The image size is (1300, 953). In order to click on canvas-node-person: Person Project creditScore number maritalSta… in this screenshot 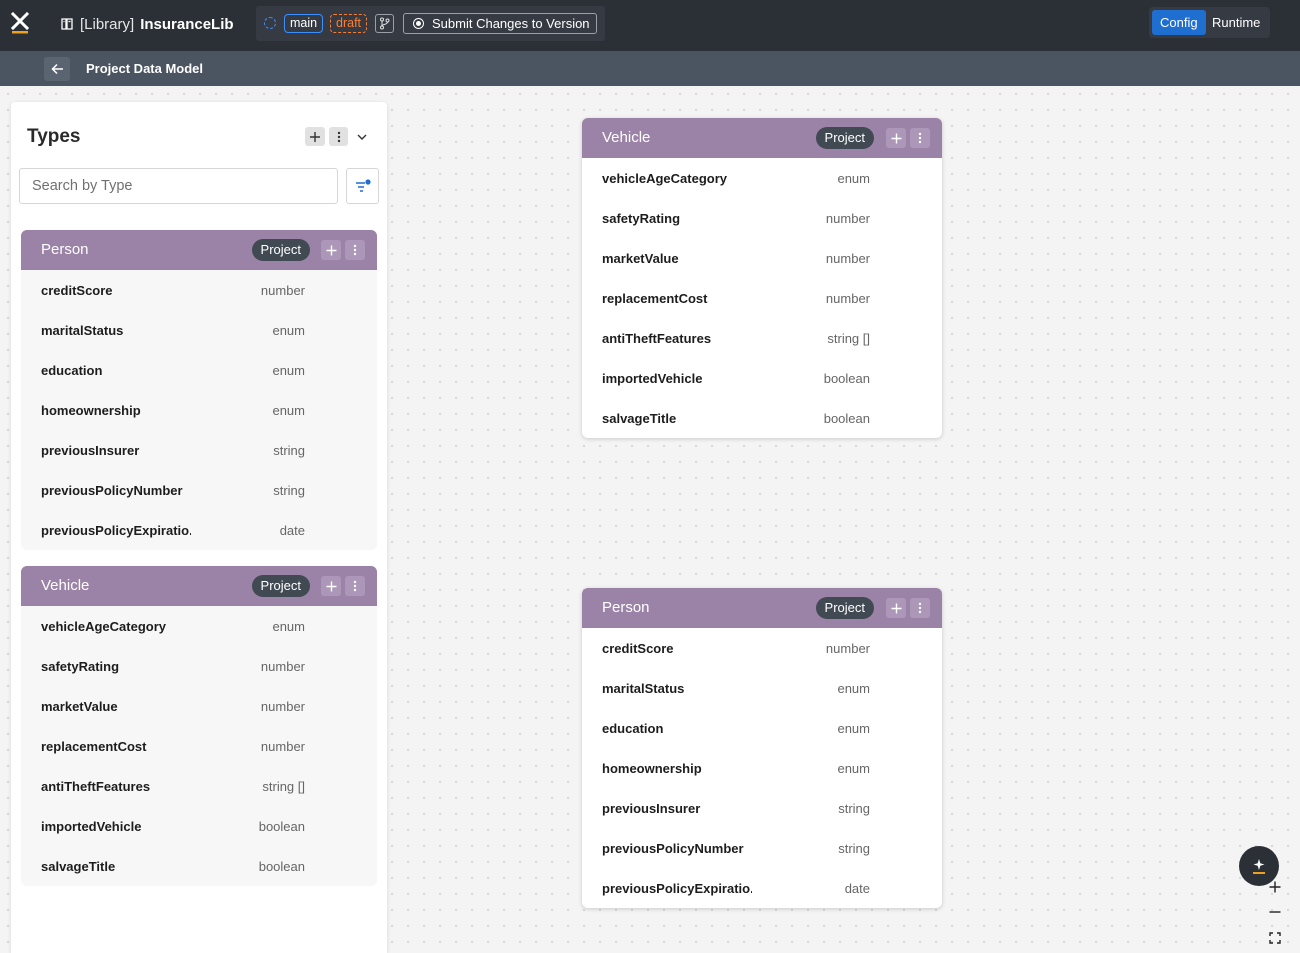, I will do `click(762, 748)`.